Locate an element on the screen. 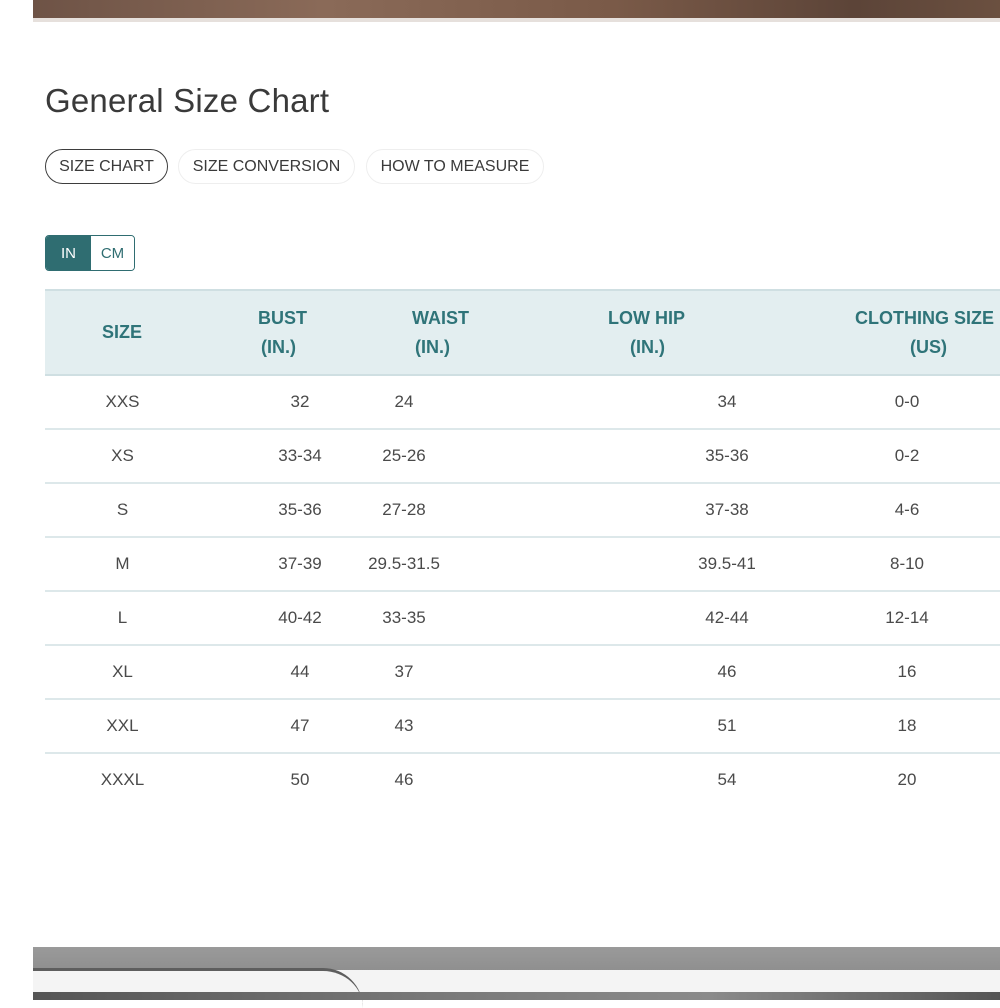 The height and width of the screenshot is (1008, 1000). cell-waist-value: 24 is located at coordinates (404, 401).